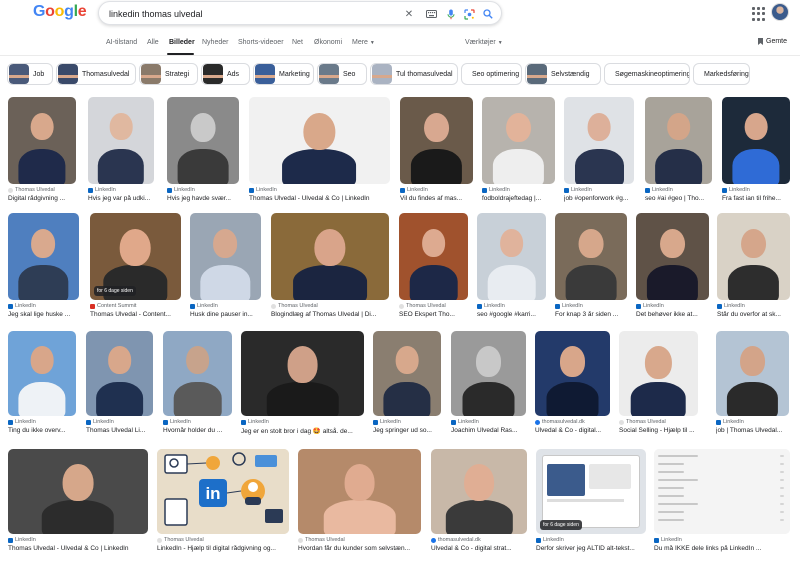  I want to click on search-icon, so click(488, 14).